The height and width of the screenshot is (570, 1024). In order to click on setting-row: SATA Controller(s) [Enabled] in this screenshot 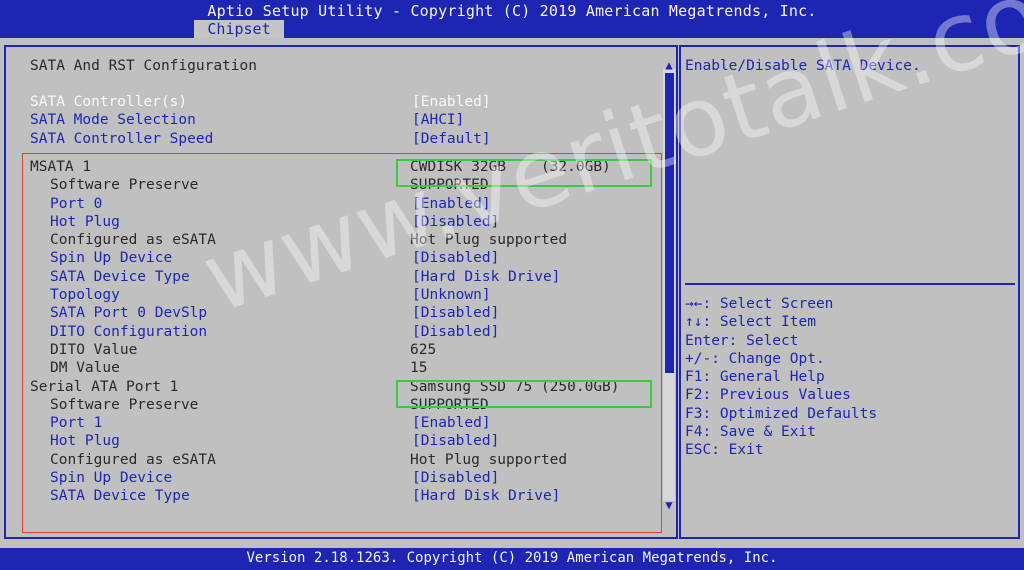, I will do `click(331, 102)`.